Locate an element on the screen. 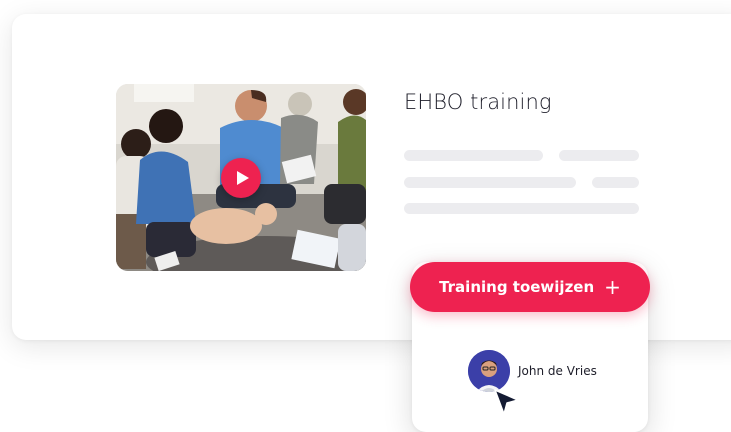 This screenshot has height=432, width=731. avatar is located at coordinates (489, 371).